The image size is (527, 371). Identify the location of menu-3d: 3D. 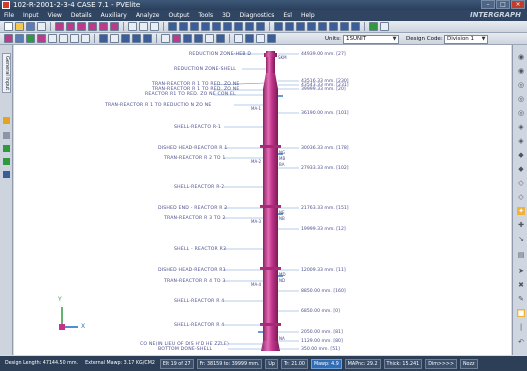
(226, 15).